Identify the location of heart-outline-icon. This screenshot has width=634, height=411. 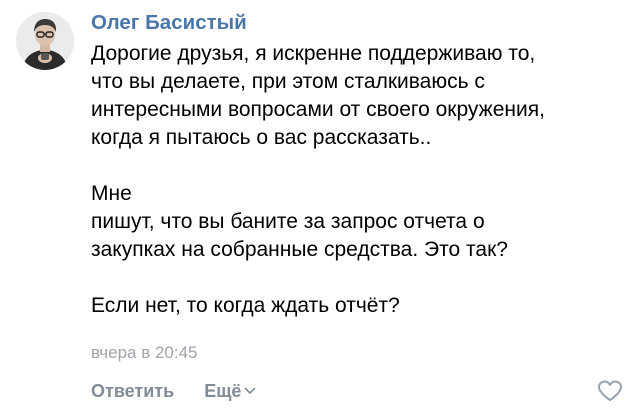
(610, 390).